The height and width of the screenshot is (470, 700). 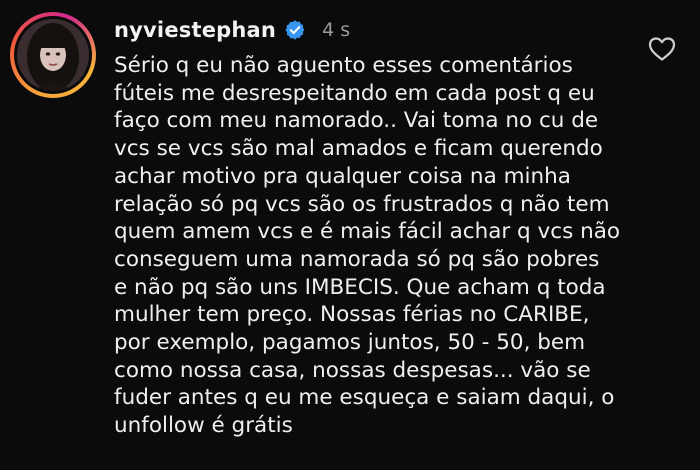 What do you see at coordinates (295, 30) in the screenshot?
I see `verified-badge-icon` at bounding box center [295, 30].